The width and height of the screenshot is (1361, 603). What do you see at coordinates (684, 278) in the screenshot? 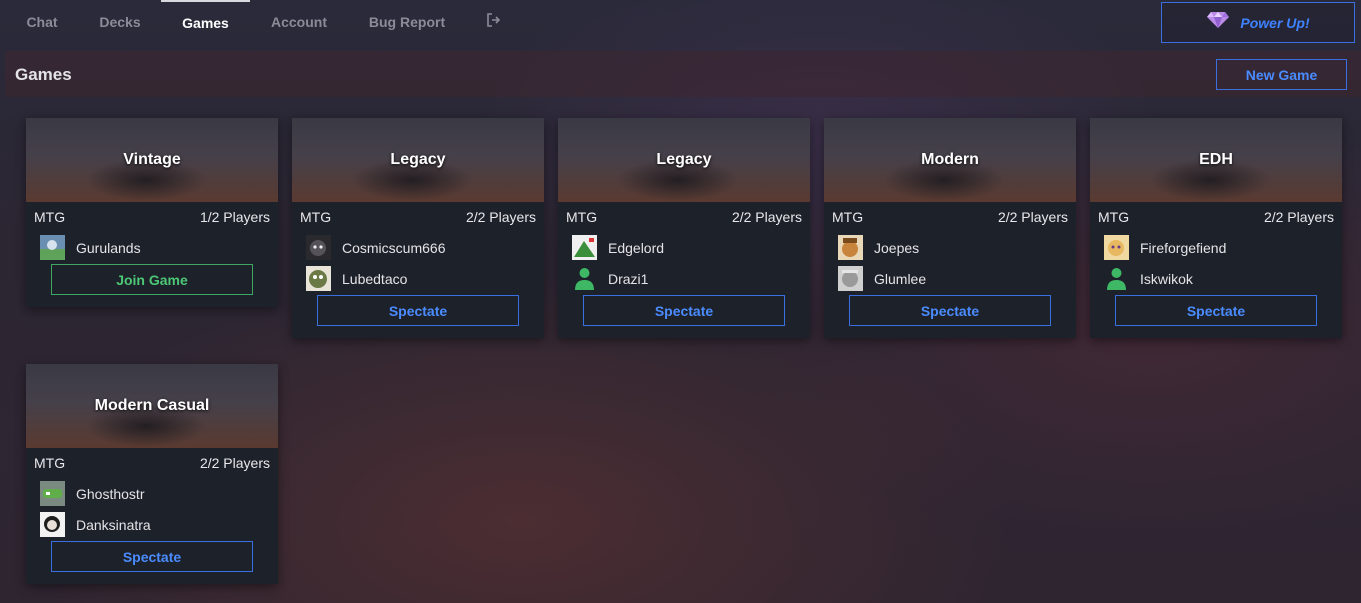
I see `player-row: Drazi1` at bounding box center [684, 278].